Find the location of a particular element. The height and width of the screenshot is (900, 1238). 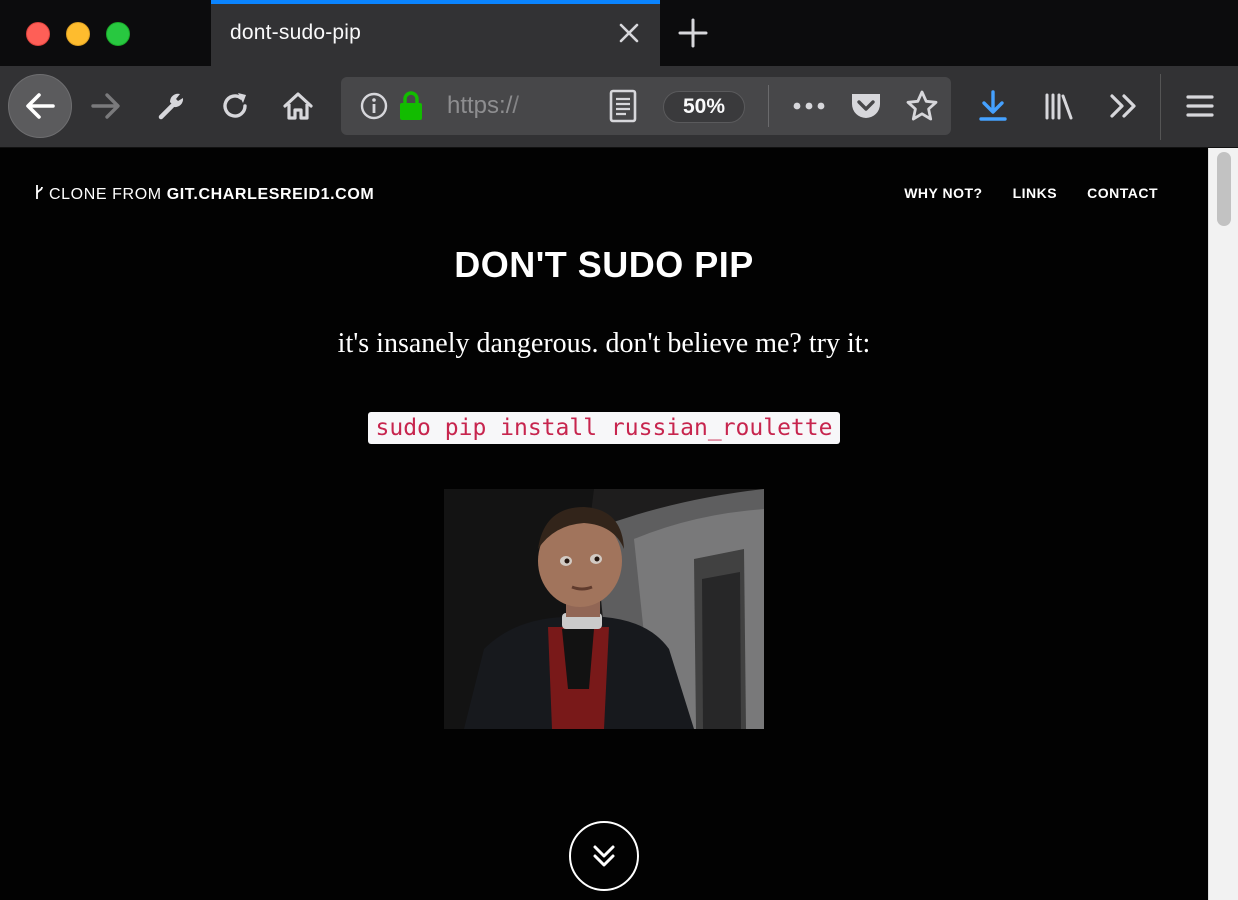

close-window-button is located at coordinates (38, 34).